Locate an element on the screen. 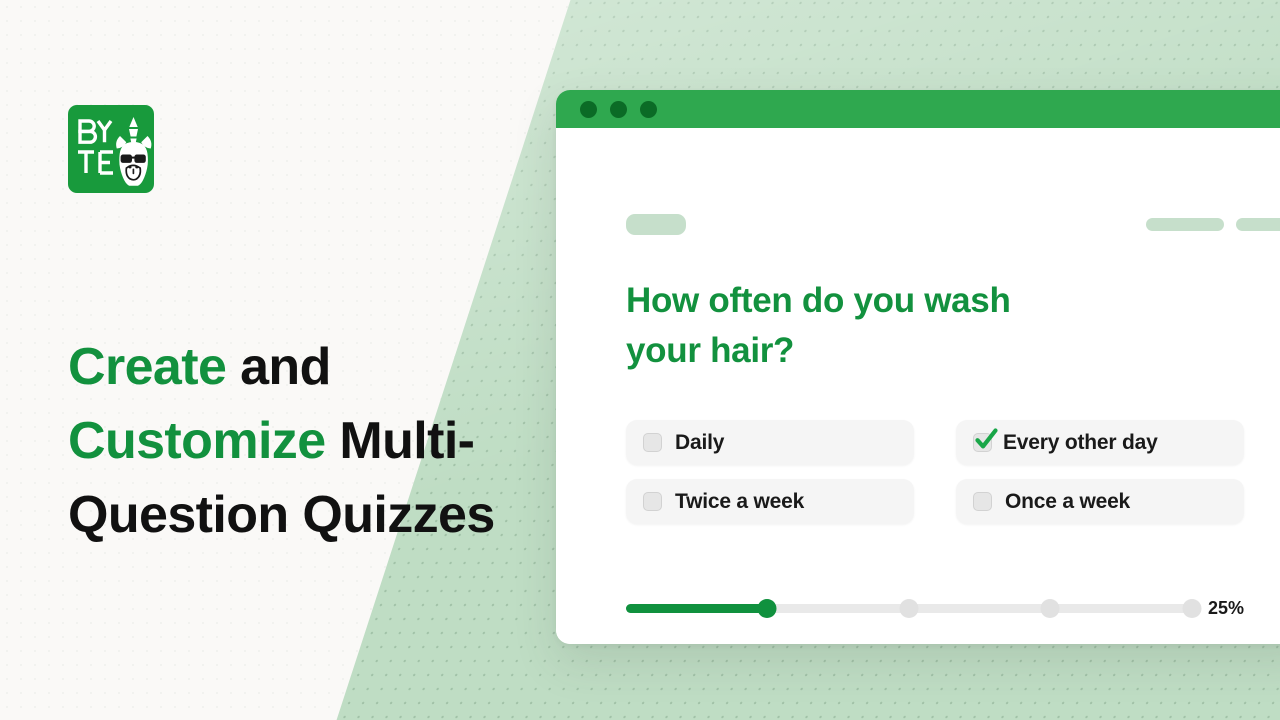  progress-track is located at coordinates (914, 608).